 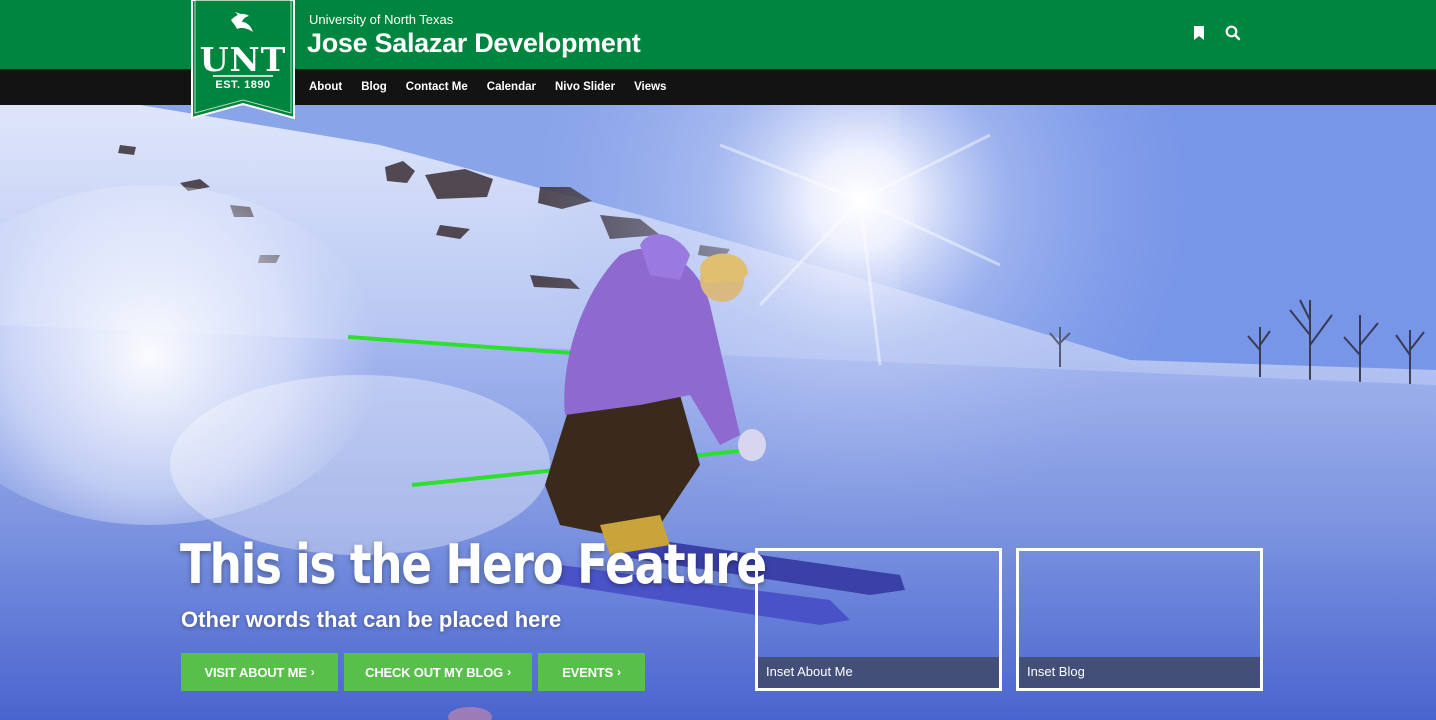 I want to click on logo-text: UNT, so click(x=243, y=59).